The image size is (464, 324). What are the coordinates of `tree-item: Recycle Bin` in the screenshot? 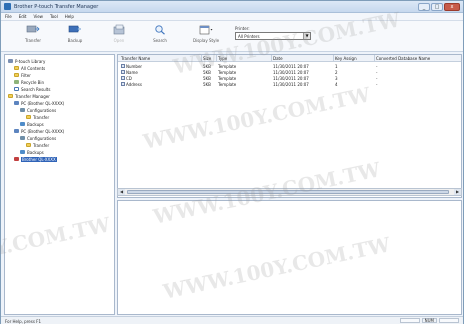 It's located at (29, 82).